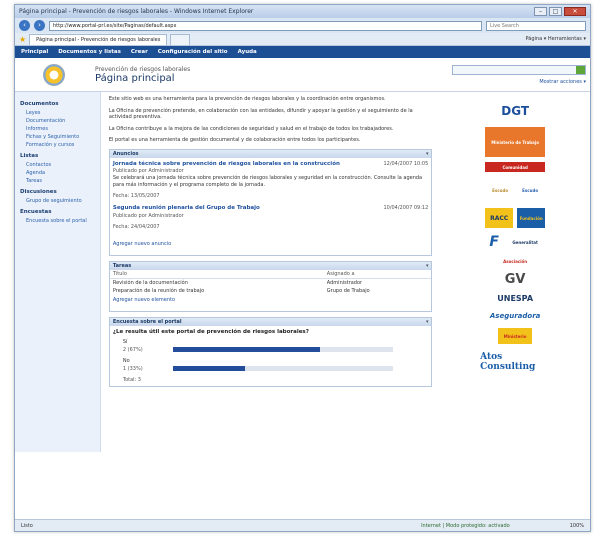 This screenshot has height=538, width=601. I want to click on survey-bar-track, so click(282, 368).